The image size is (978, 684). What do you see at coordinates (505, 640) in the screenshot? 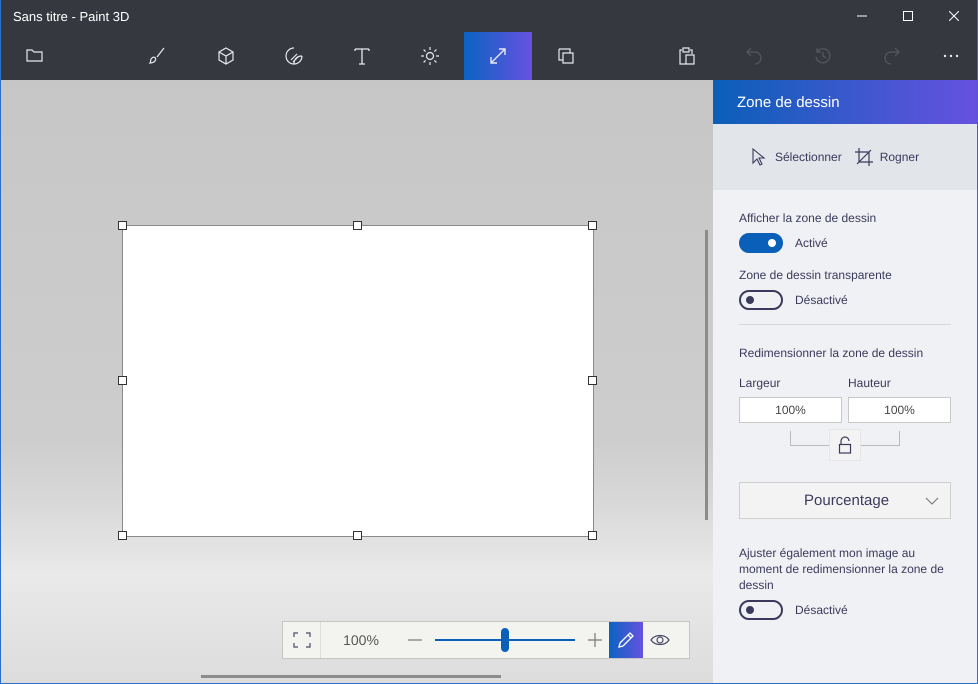
I see `slider-thumb` at bounding box center [505, 640].